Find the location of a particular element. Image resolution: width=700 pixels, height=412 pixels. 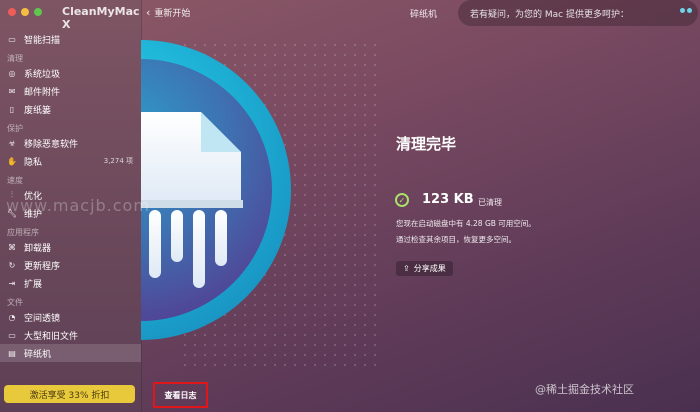

section-header-protection: 保护 is located at coordinates (15, 128).